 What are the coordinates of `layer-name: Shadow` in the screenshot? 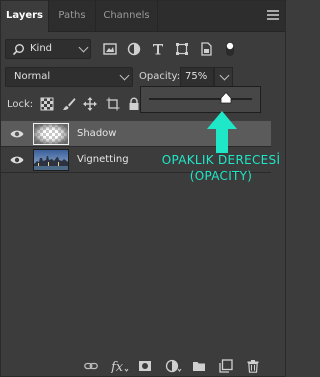 It's located at (96, 133).